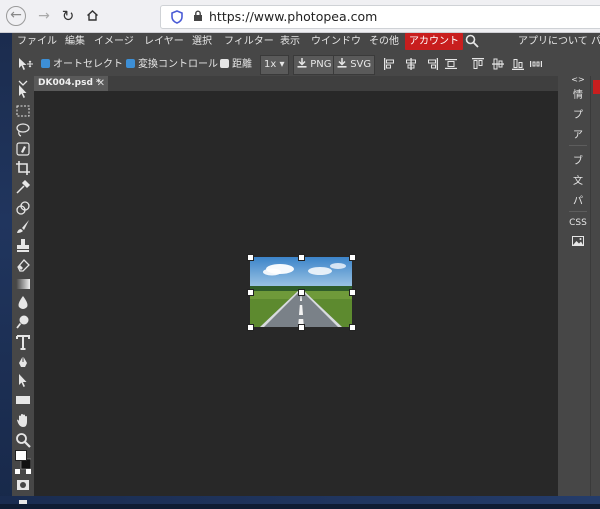  What do you see at coordinates (88, 64) in the screenshot?
I see `autoselect-label: オートセレクト` at bounding box center [88, 64].